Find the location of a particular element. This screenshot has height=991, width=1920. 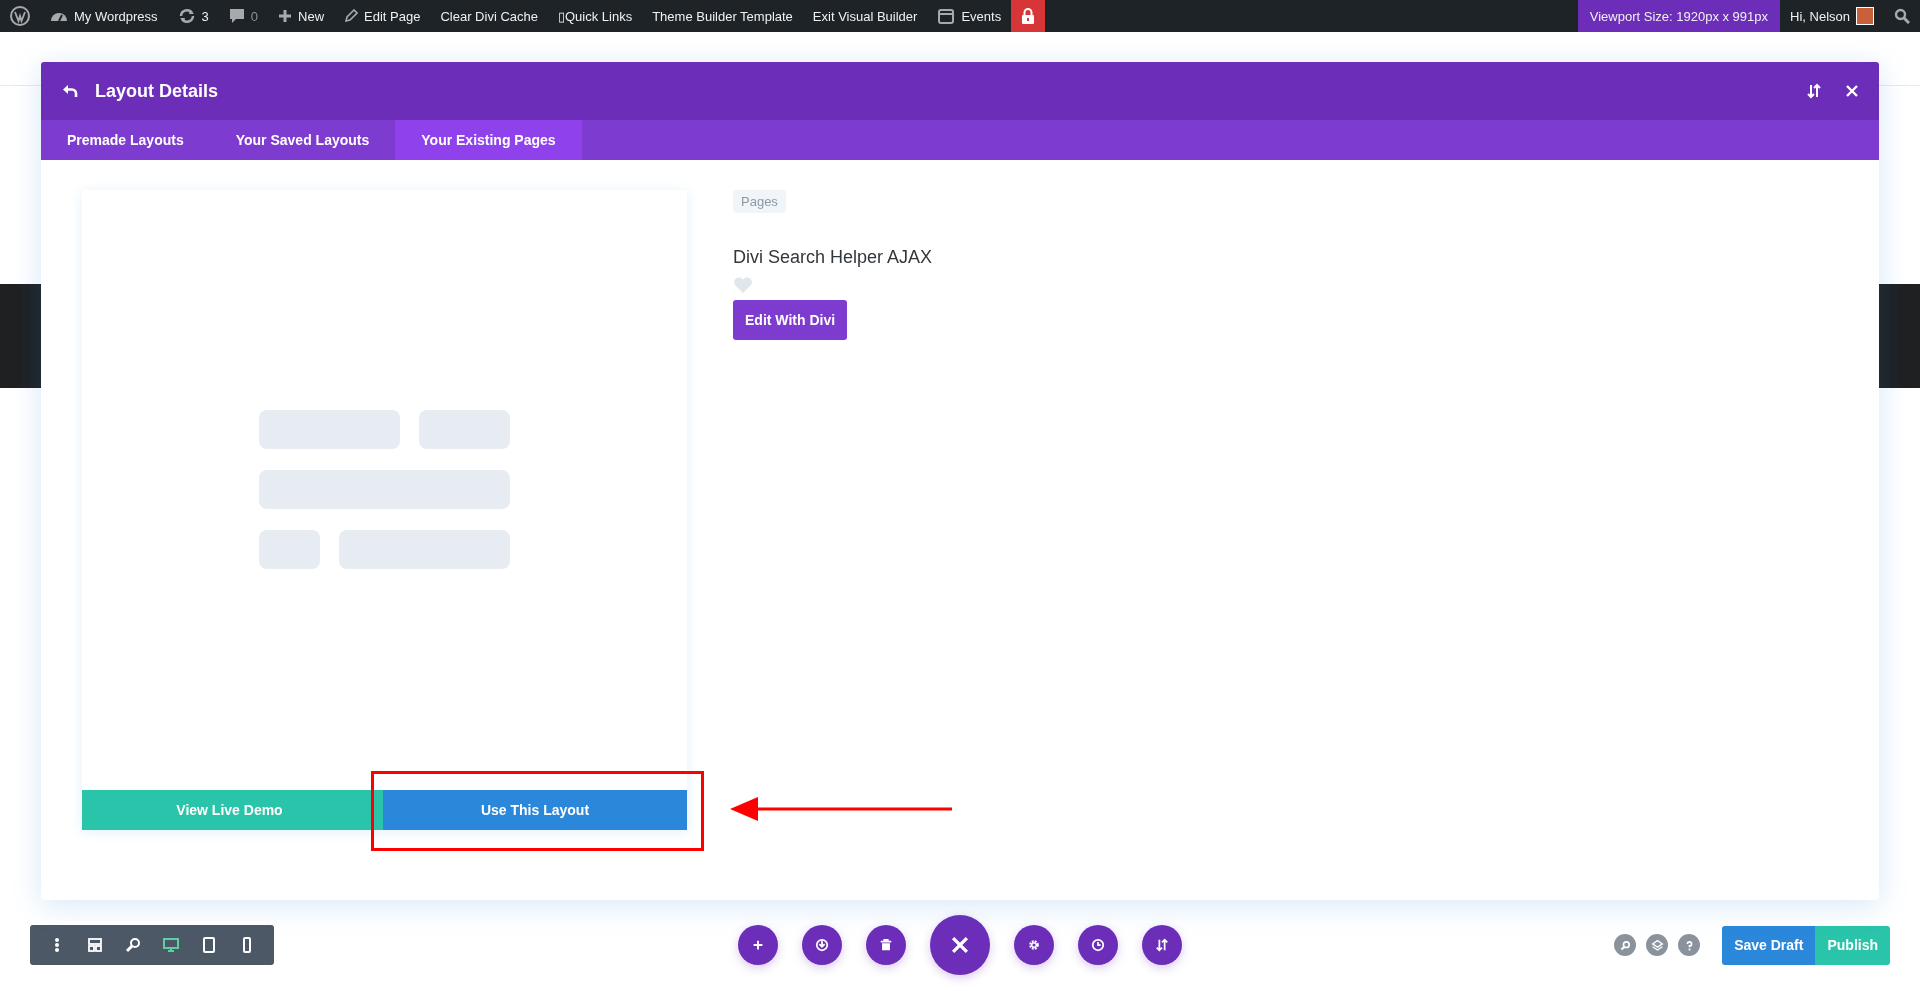

viewport-size-label: Viewport Size: 1920px x 991px is located at coordinates (1679, 16).